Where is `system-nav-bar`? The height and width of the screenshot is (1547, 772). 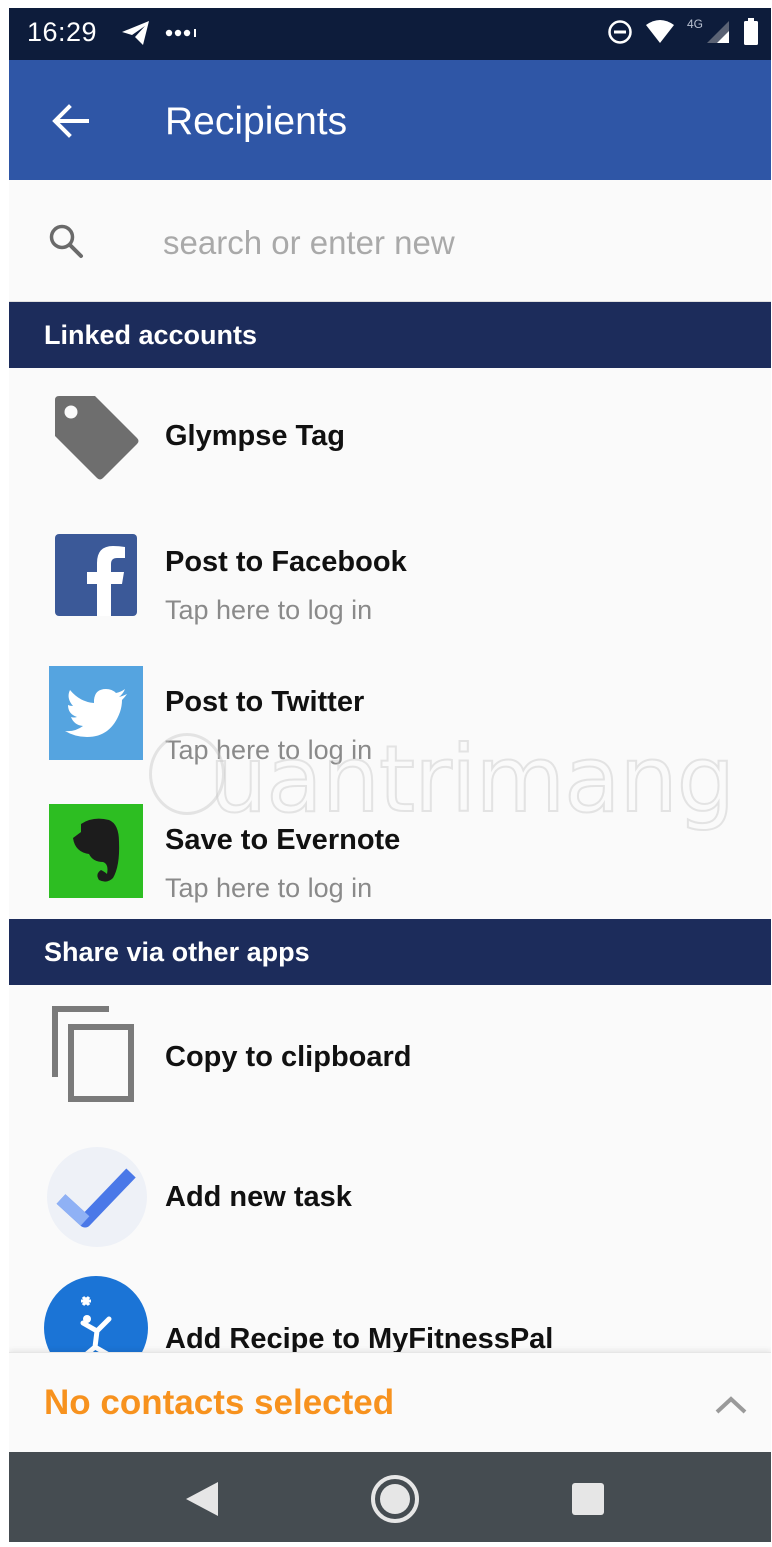
system-nav-bar is located at coordinates (390, 1497).